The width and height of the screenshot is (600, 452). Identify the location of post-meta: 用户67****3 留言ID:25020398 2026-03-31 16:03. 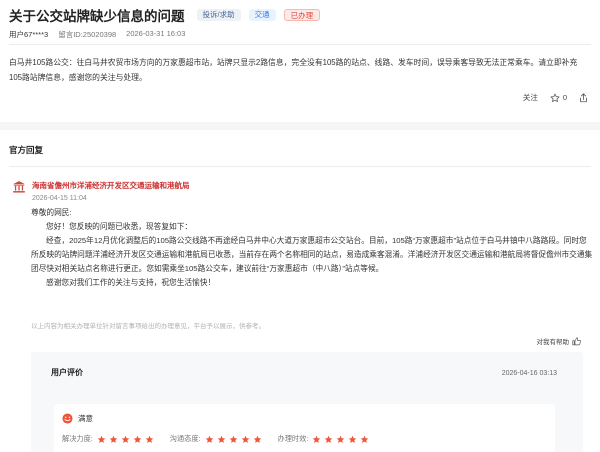
(97, 34).